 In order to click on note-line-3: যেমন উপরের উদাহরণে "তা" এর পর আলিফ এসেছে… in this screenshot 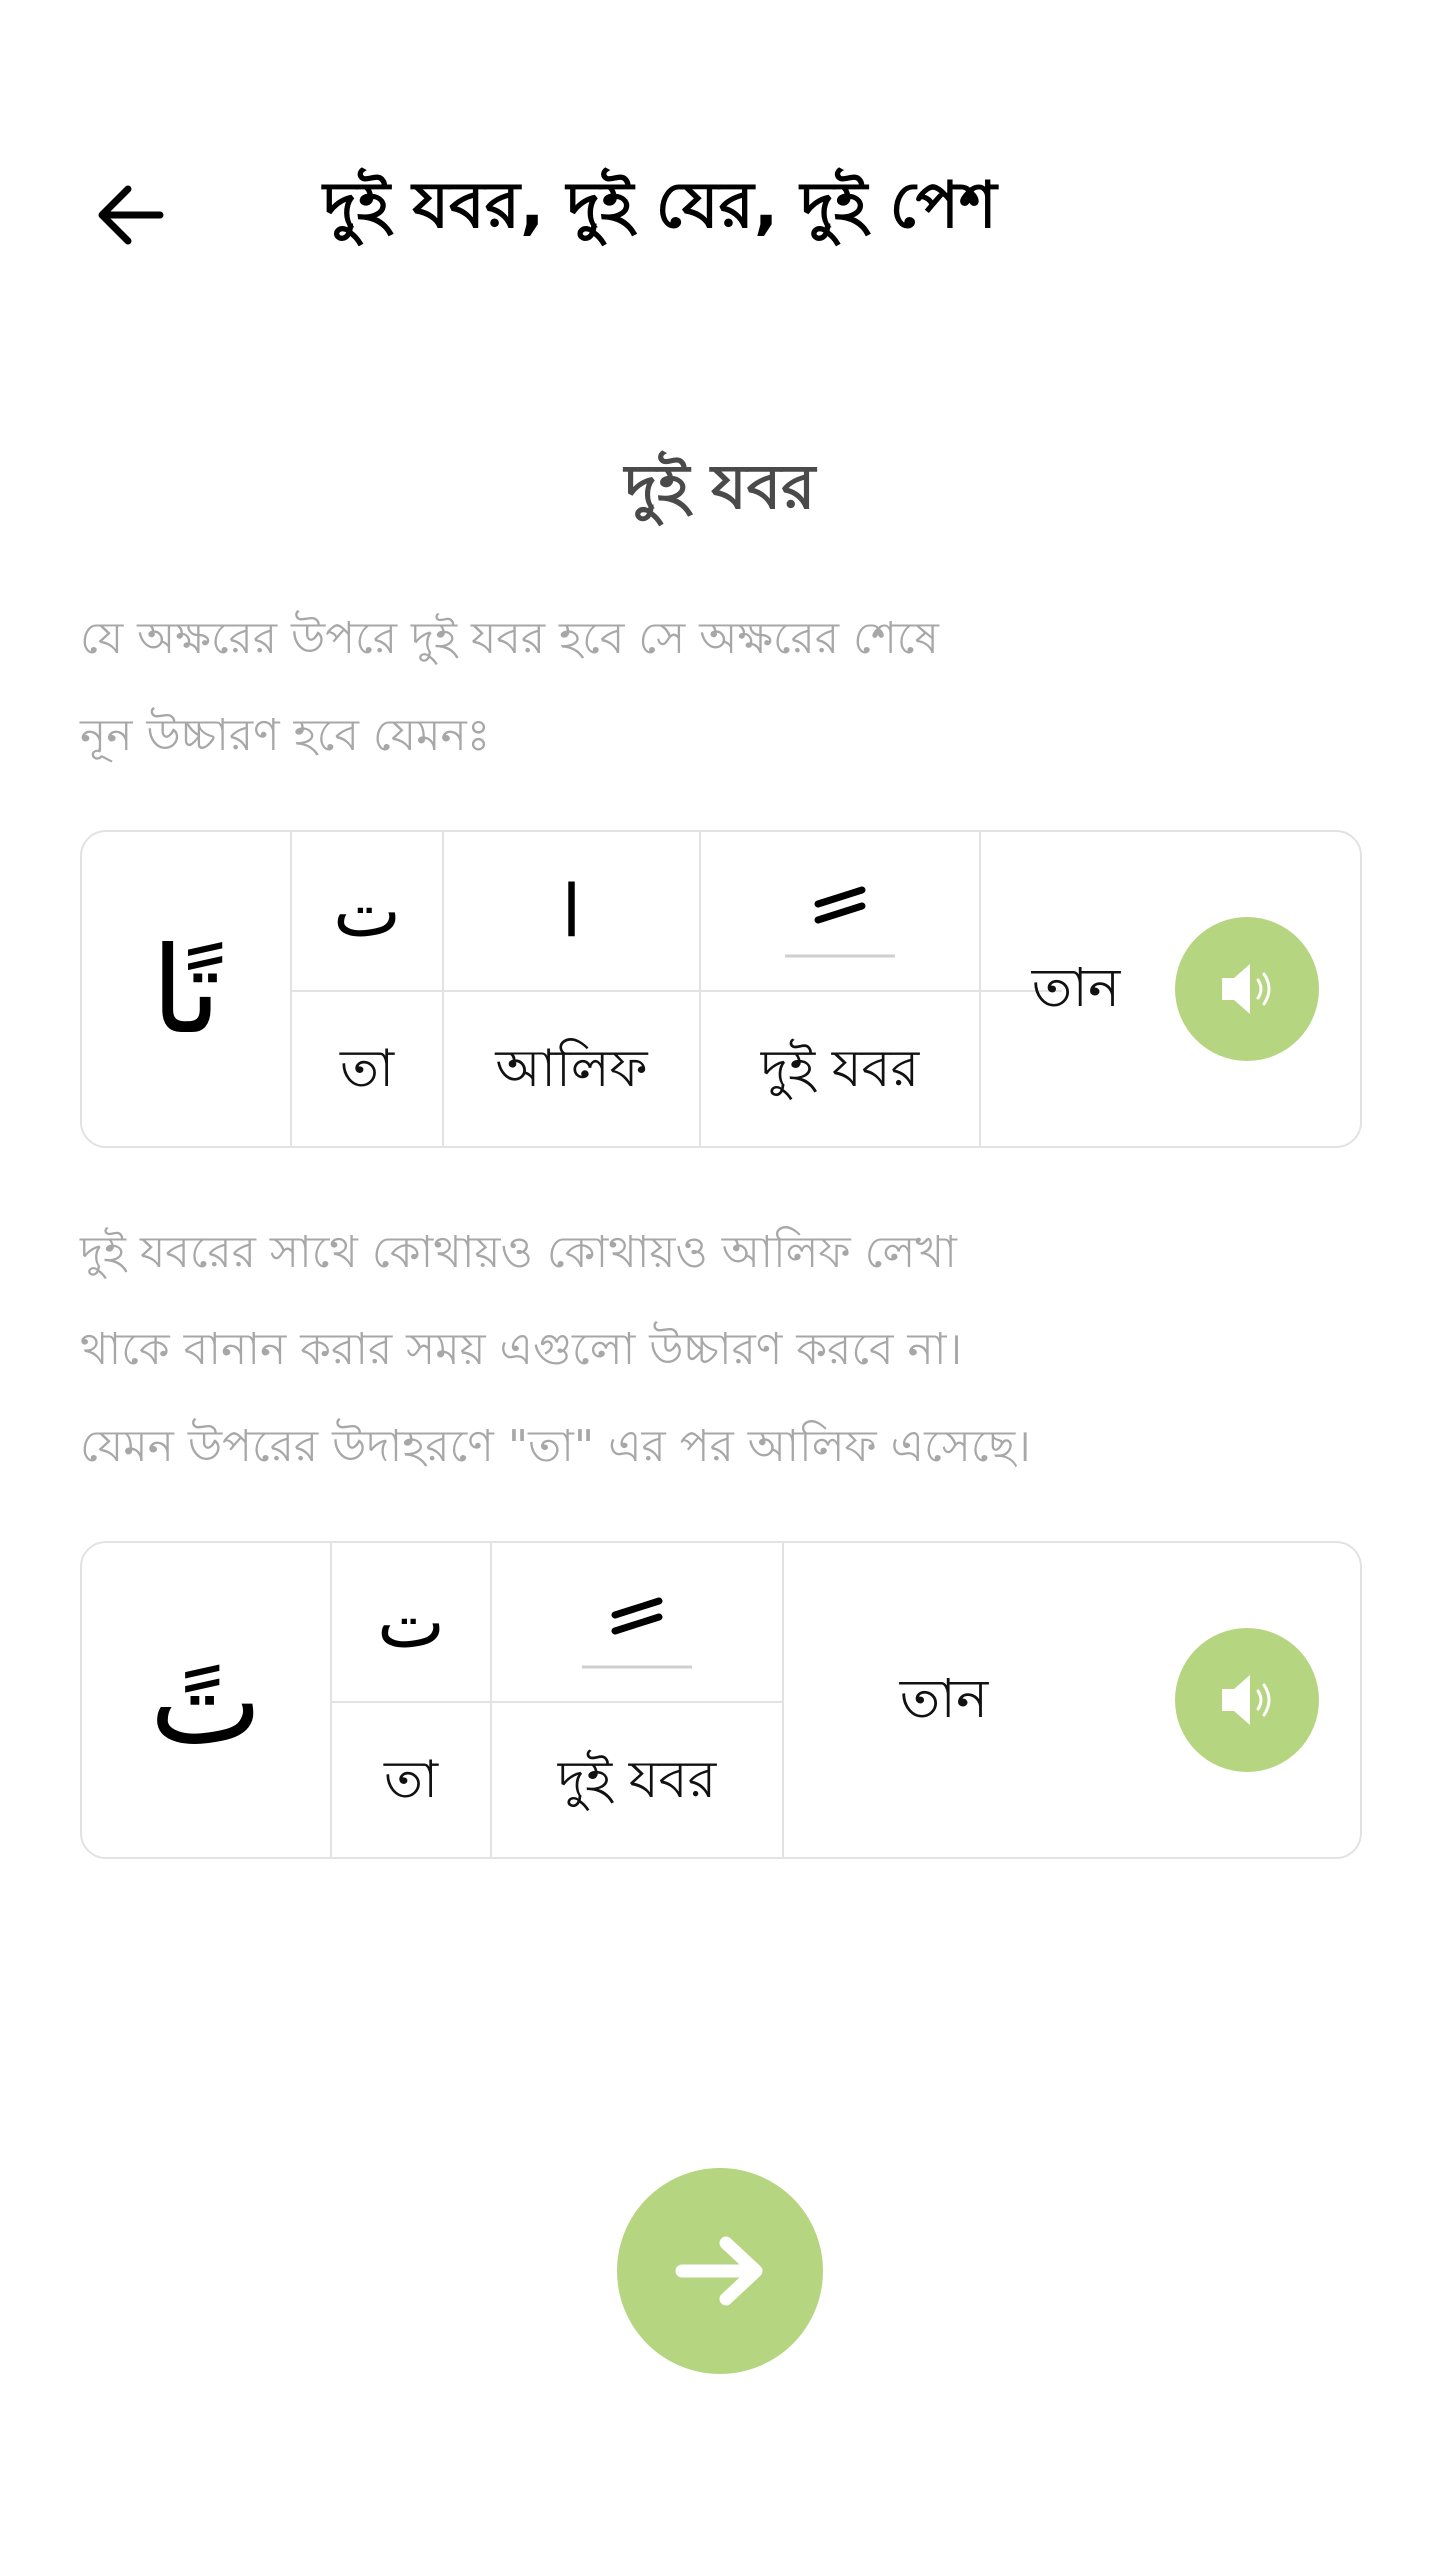, I will do `click(555, 1446)`.